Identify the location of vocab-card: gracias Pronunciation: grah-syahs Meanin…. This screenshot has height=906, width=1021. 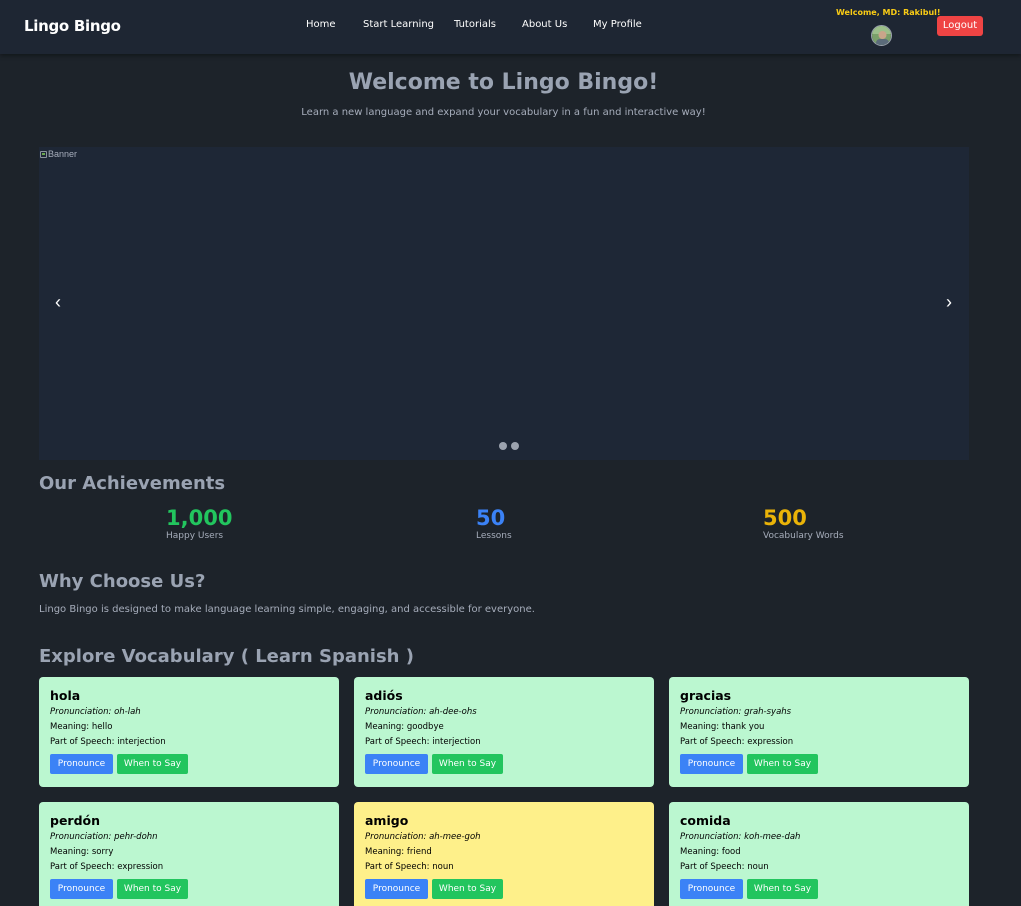
(819, 732).